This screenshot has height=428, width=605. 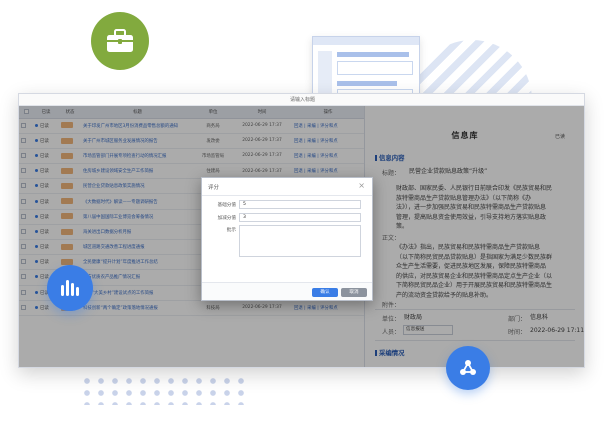 What do you see at coordinates (354, 292) in the screenshot?
I see `cancel-button: 取消` at bounding box center [354, 292].